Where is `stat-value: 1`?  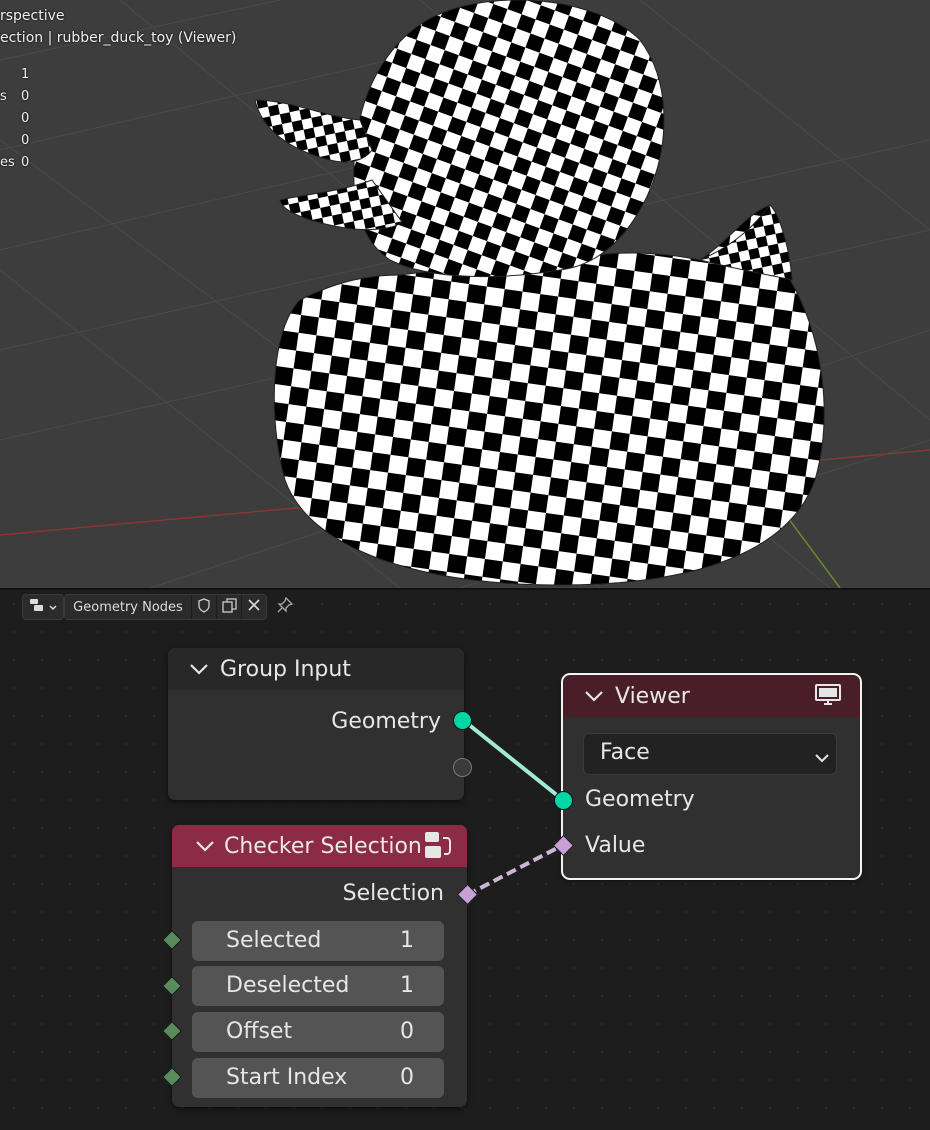 stat-value: 1 is located at coordinates (25, 74).